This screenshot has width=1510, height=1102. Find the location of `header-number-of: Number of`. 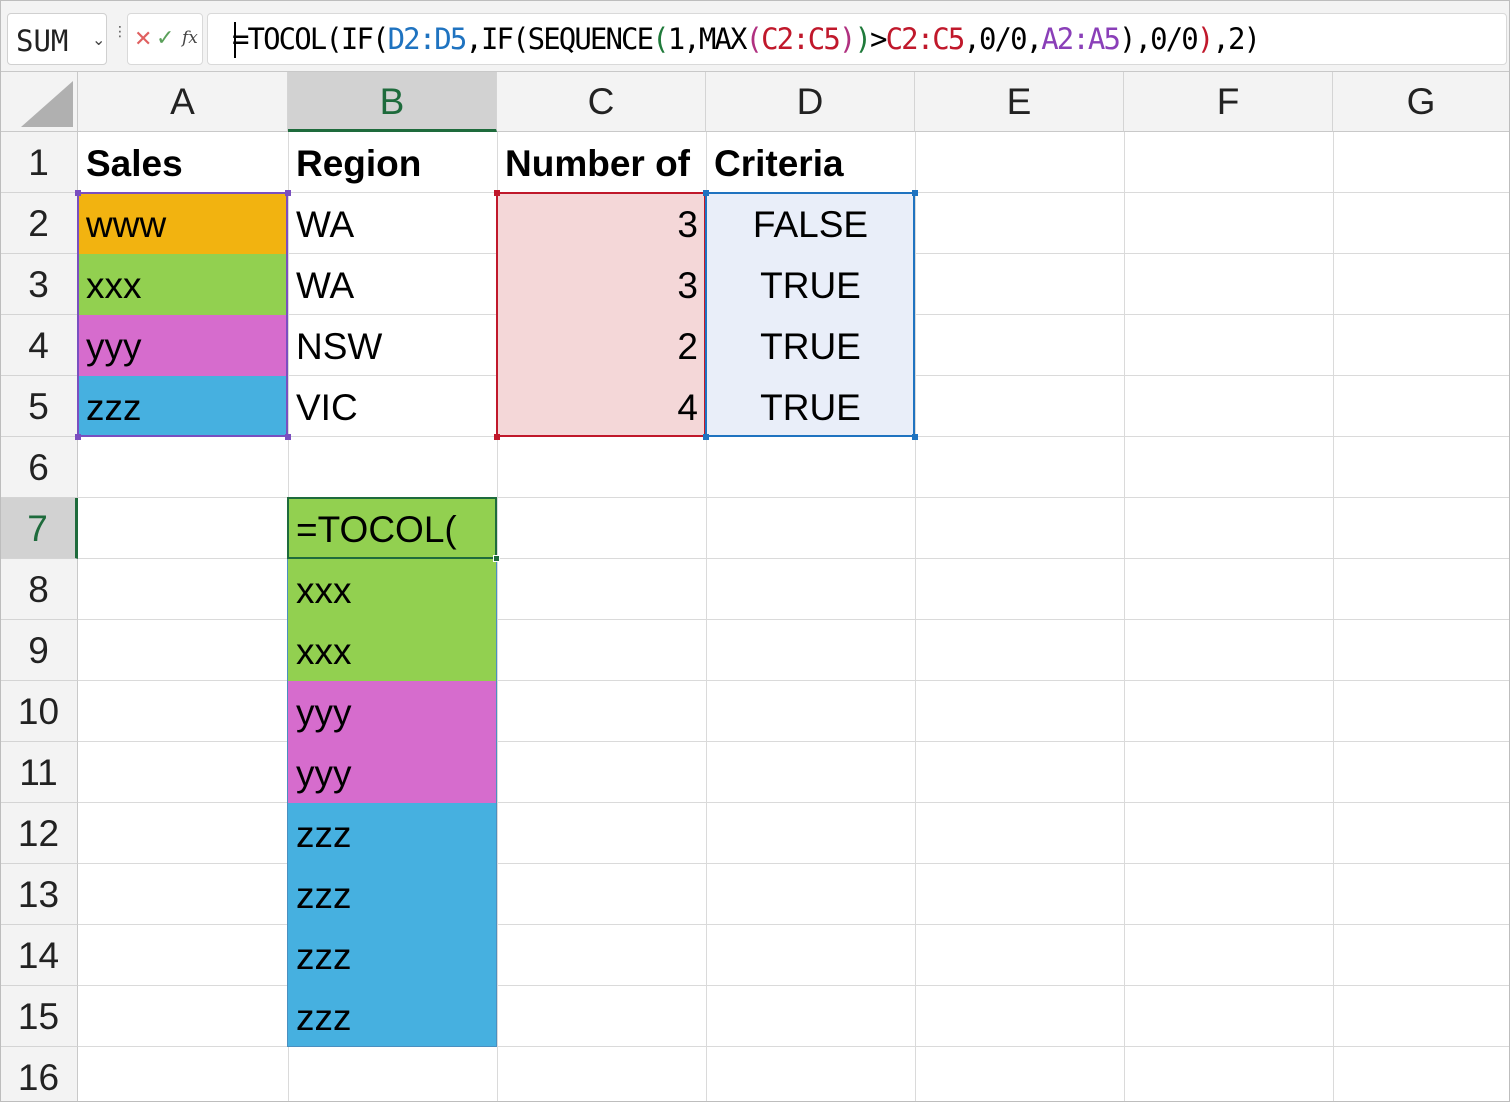

header-number-of: Number of is located at coordinates (601, 162).